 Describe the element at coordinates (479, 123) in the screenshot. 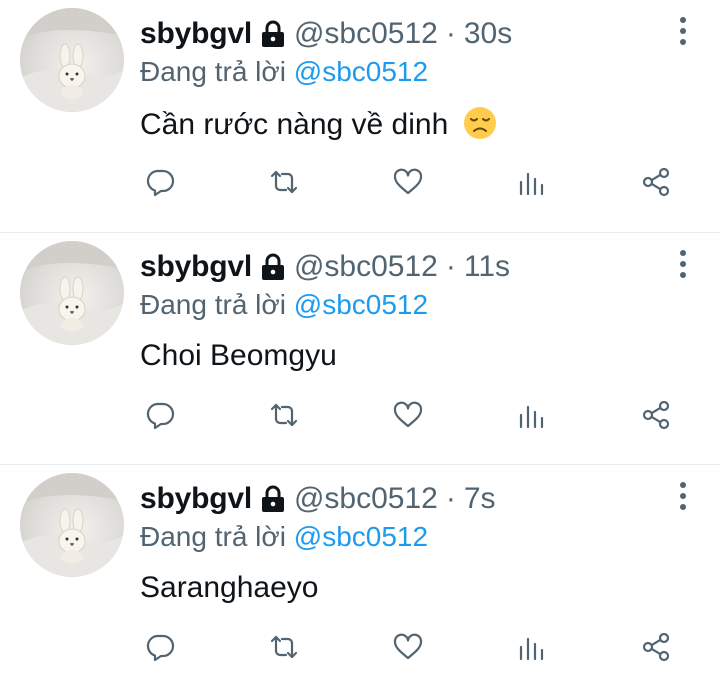

I see `disappointed-face-icon` at that location.